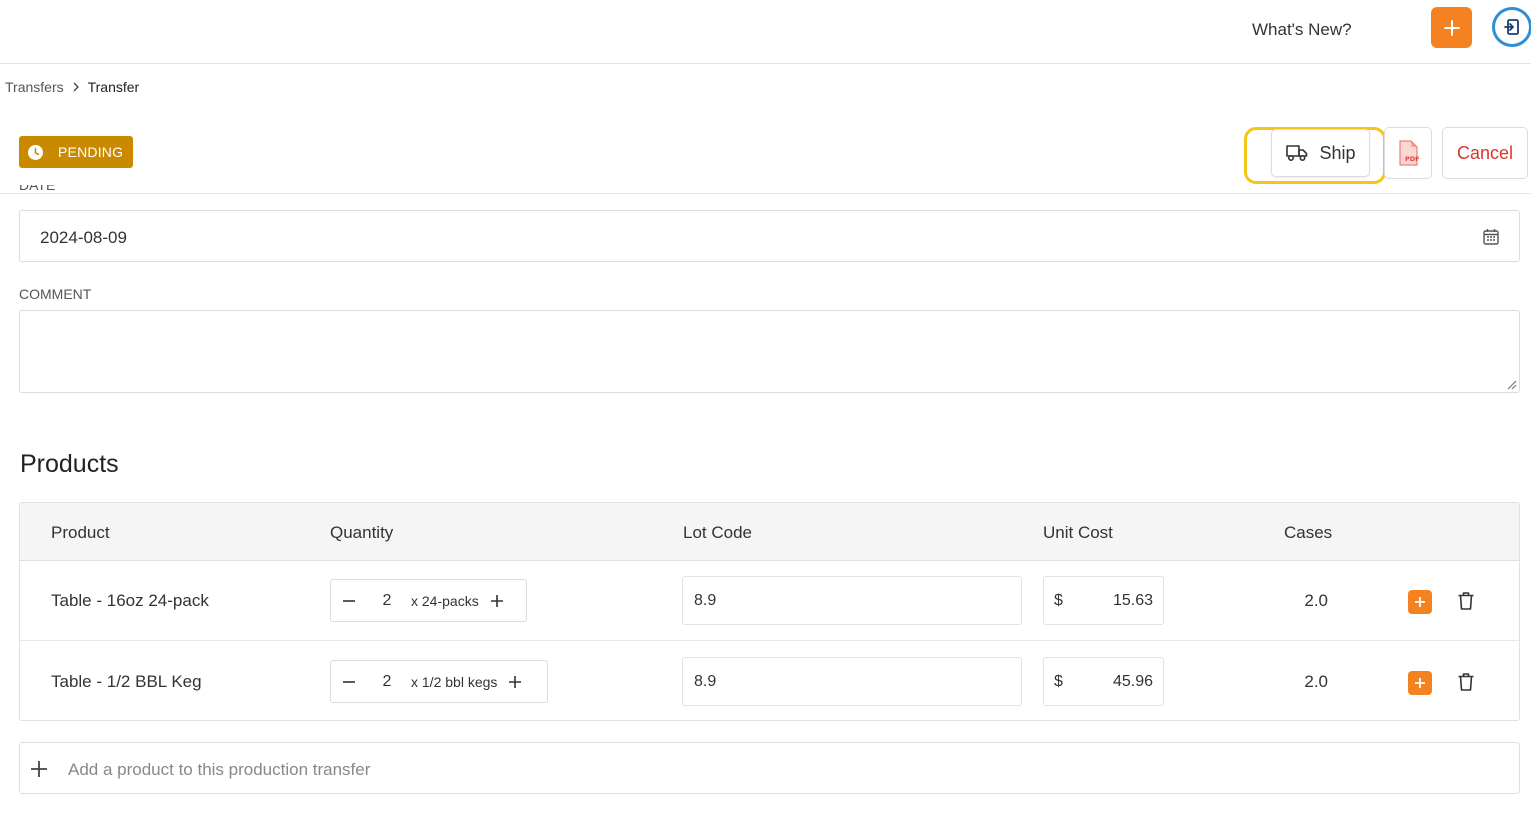 This screenshot has height=814, width=1531. I want to click on ship-button: Ship, so click(1320, 153).